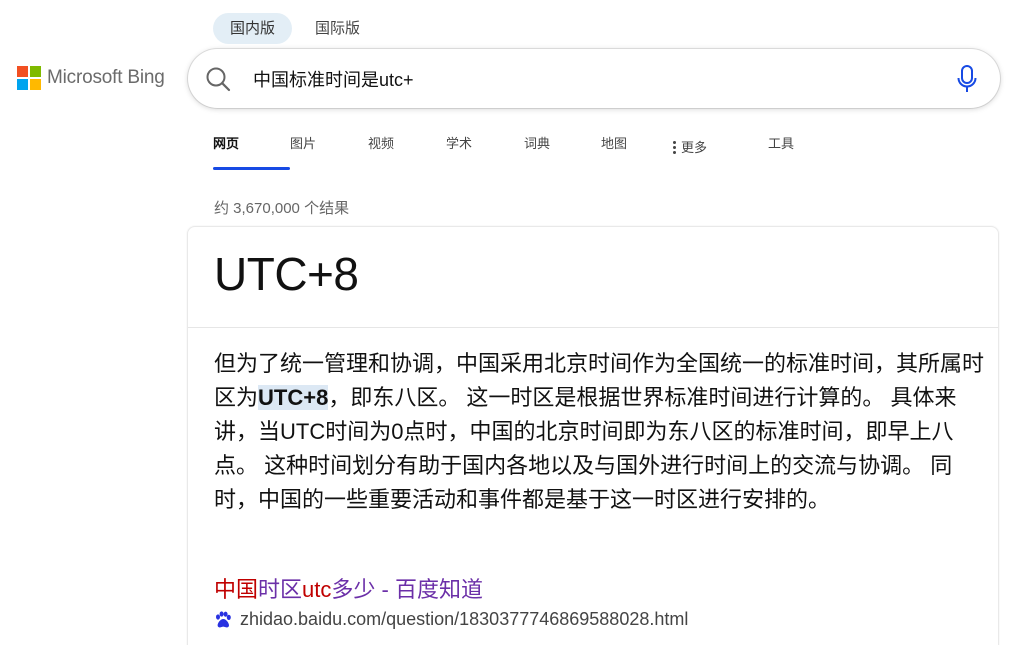 This screenshot has width=1015, height=645. I want to click on mic-icon, so click(967, 79).